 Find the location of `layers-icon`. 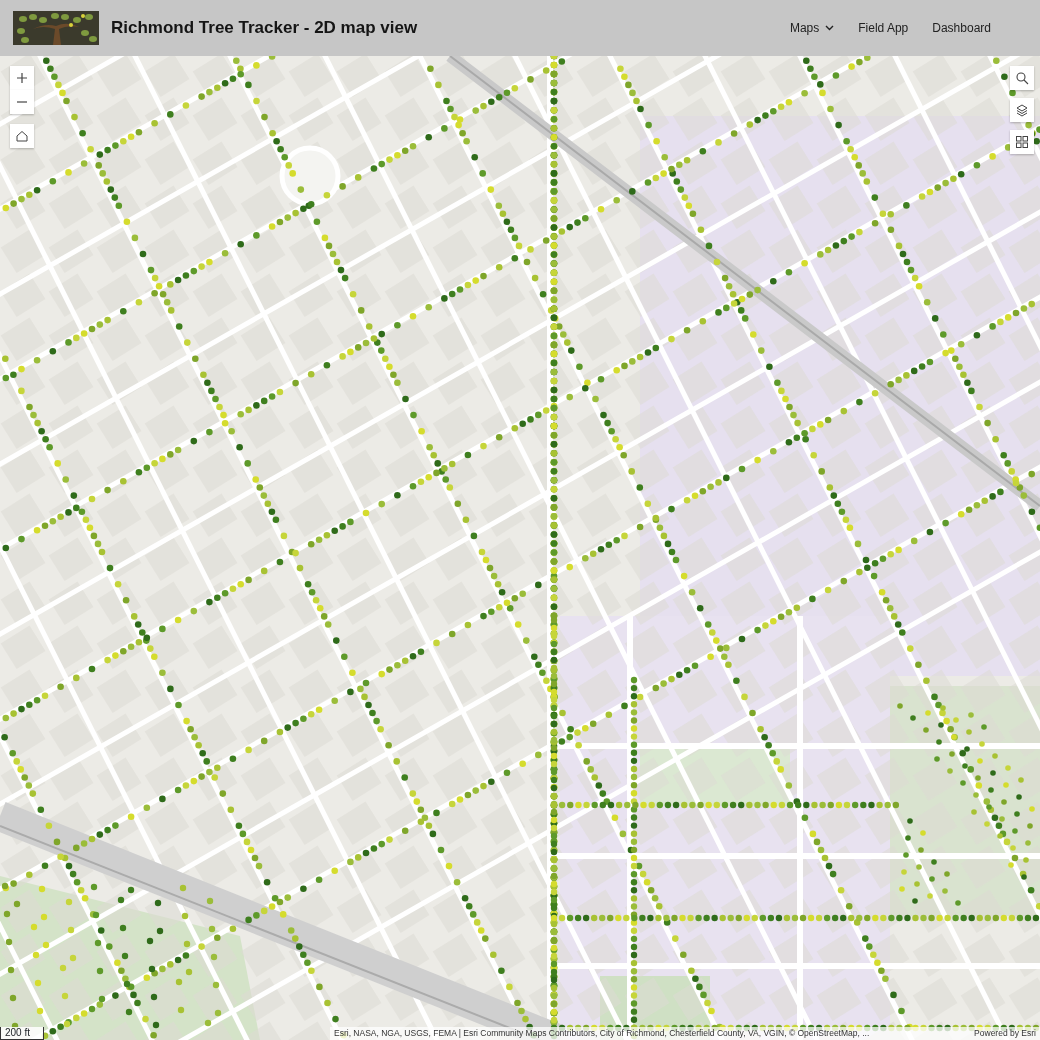

layers-icon is located at coordinates (1022, 110).